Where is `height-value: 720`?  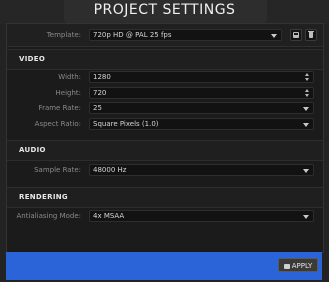 height-value: 720 is located at coordinates (100, 93).